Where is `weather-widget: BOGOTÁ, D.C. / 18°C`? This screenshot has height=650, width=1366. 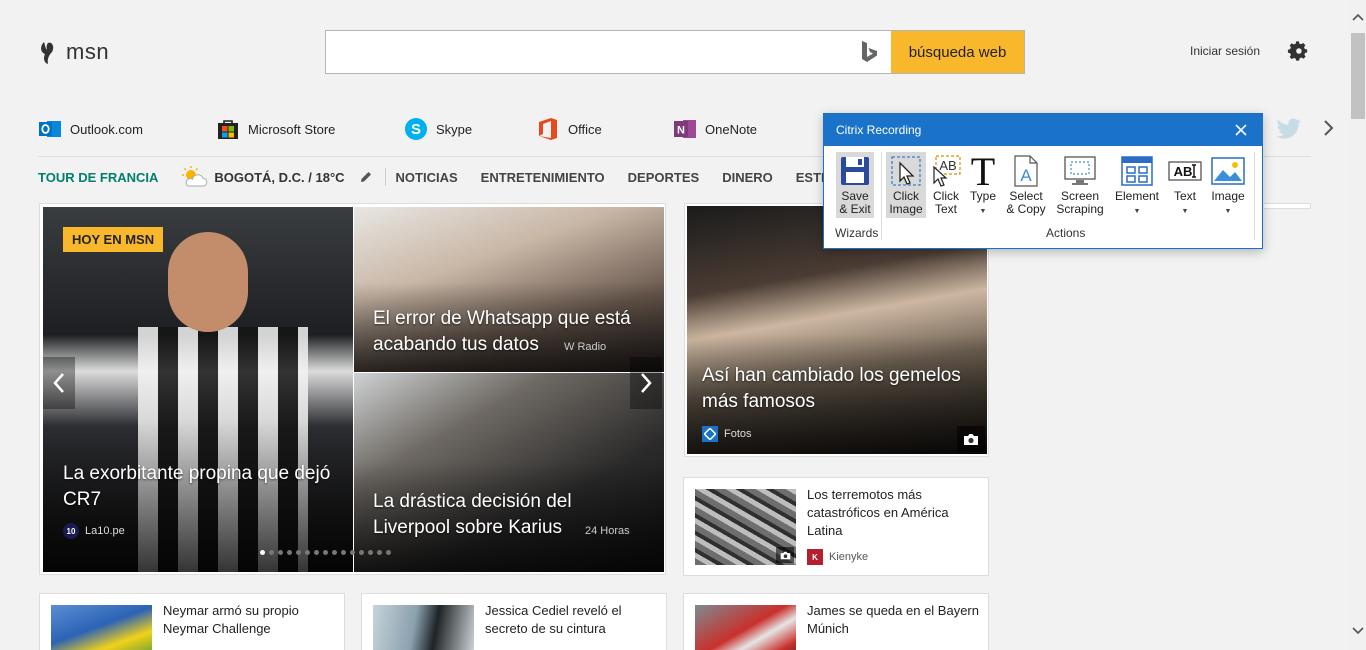
weather-widget: BOGOTÁ, D.C. / 18°C is located at coordinates (276, 177).